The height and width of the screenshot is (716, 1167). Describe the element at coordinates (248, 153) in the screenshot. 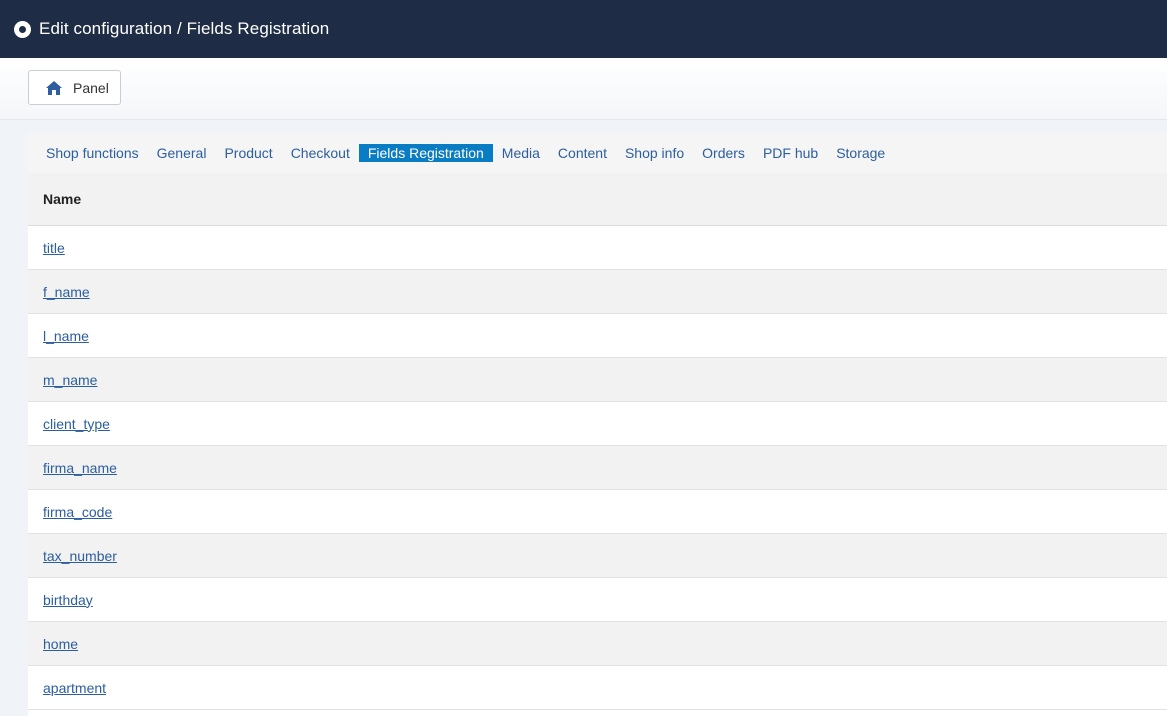

I see `tab-product: Product` at that location.